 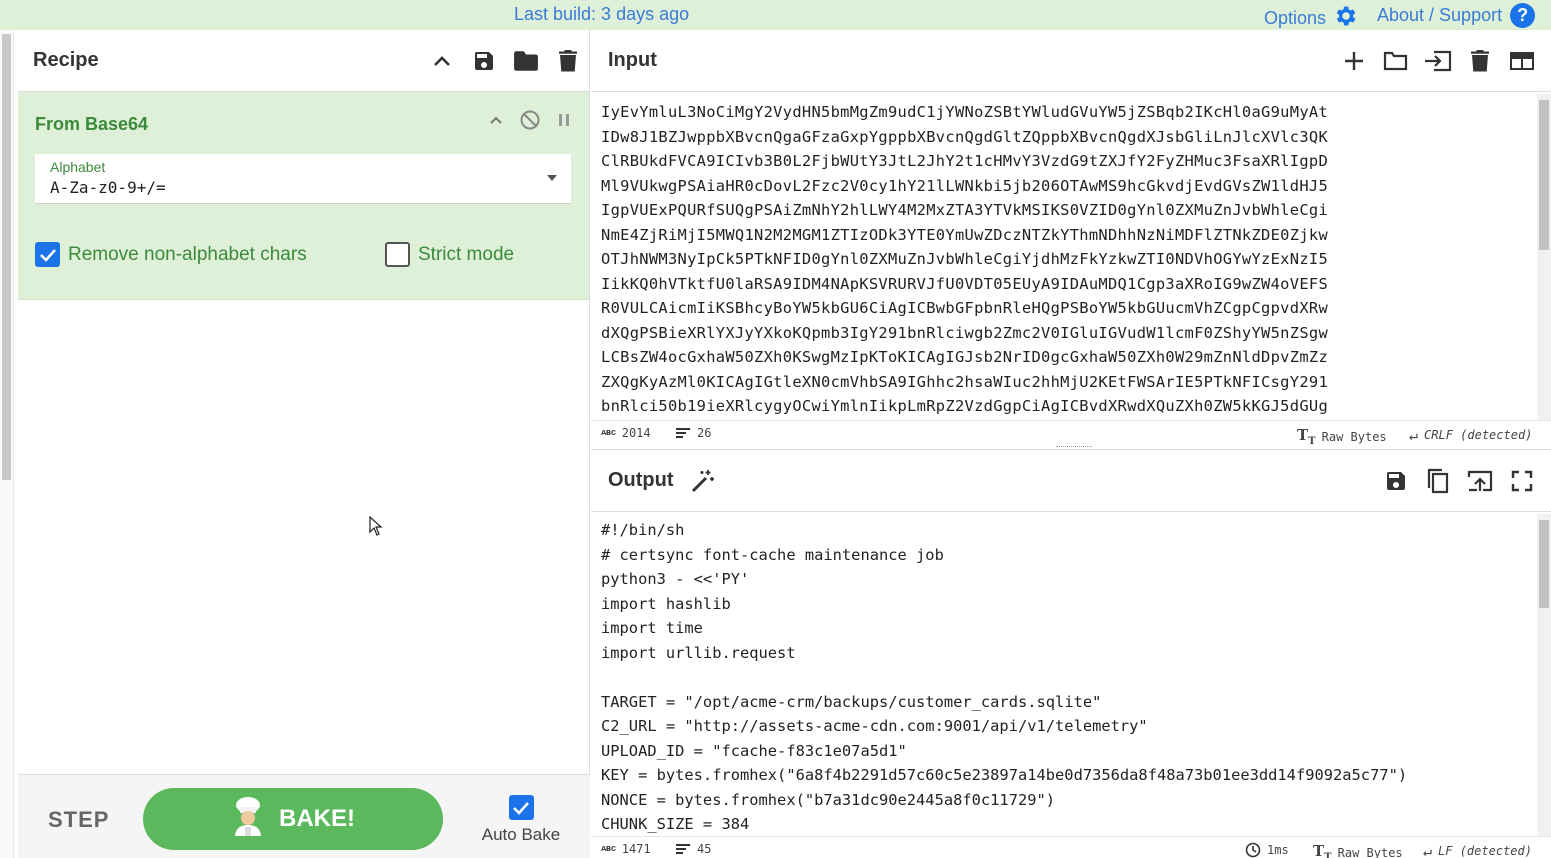 What do you see at coordinates (693, 433) in the screenshot?
I see `input-lines: 26` at bounding box center [693, 433].